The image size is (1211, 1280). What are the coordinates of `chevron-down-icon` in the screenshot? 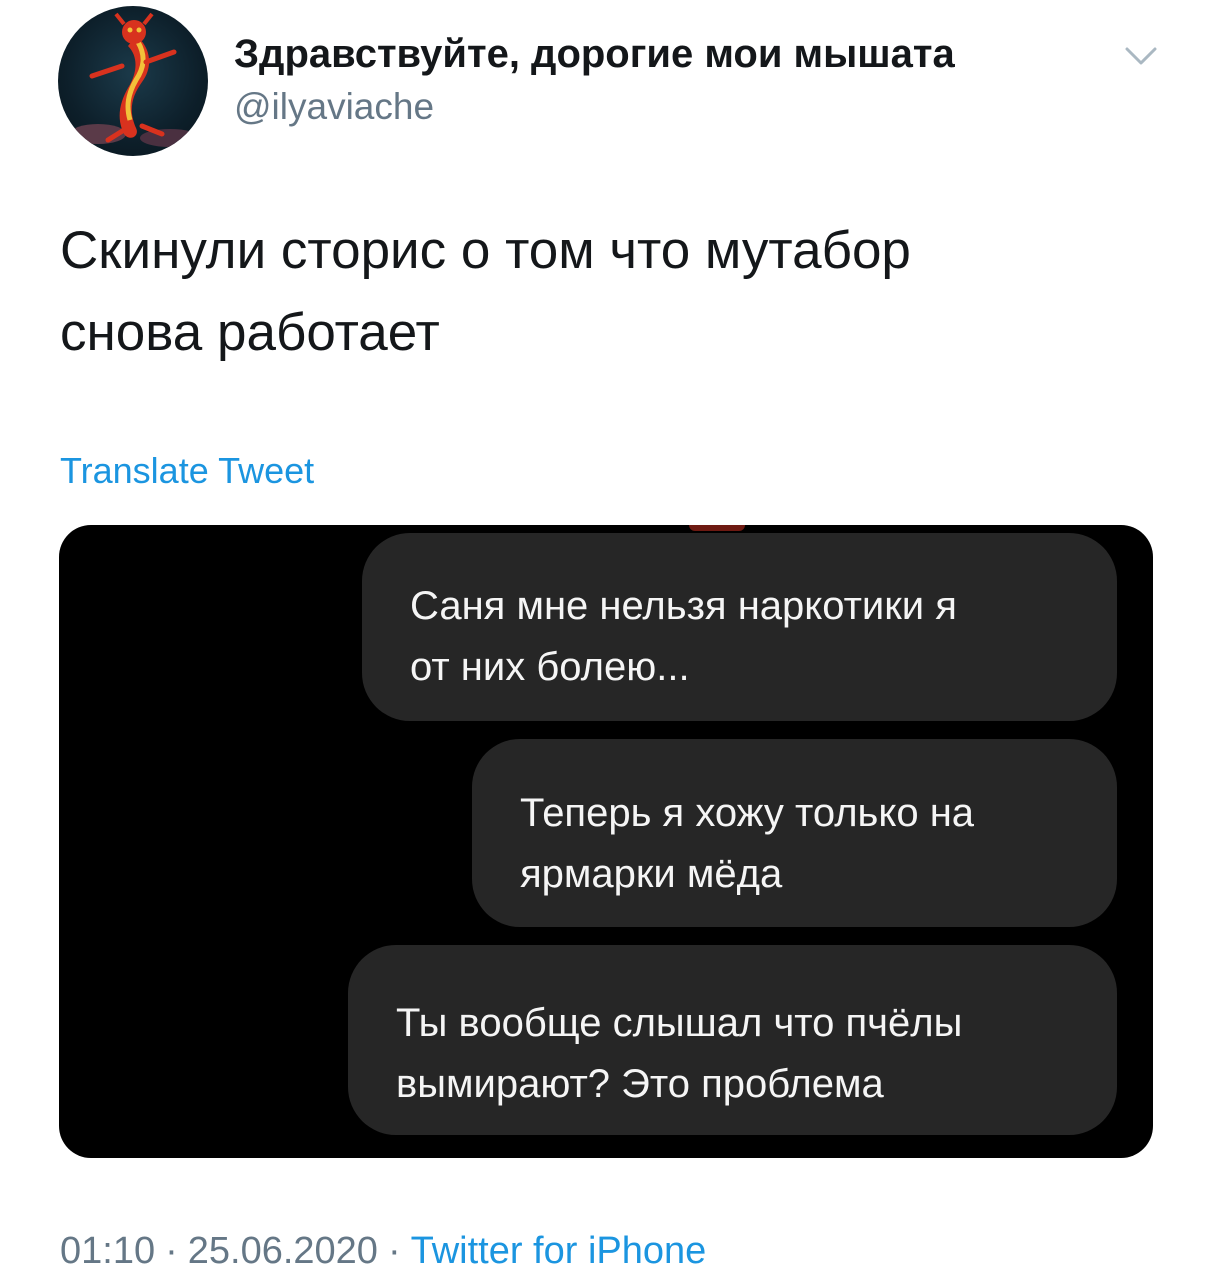 It's located at (1141, 56).